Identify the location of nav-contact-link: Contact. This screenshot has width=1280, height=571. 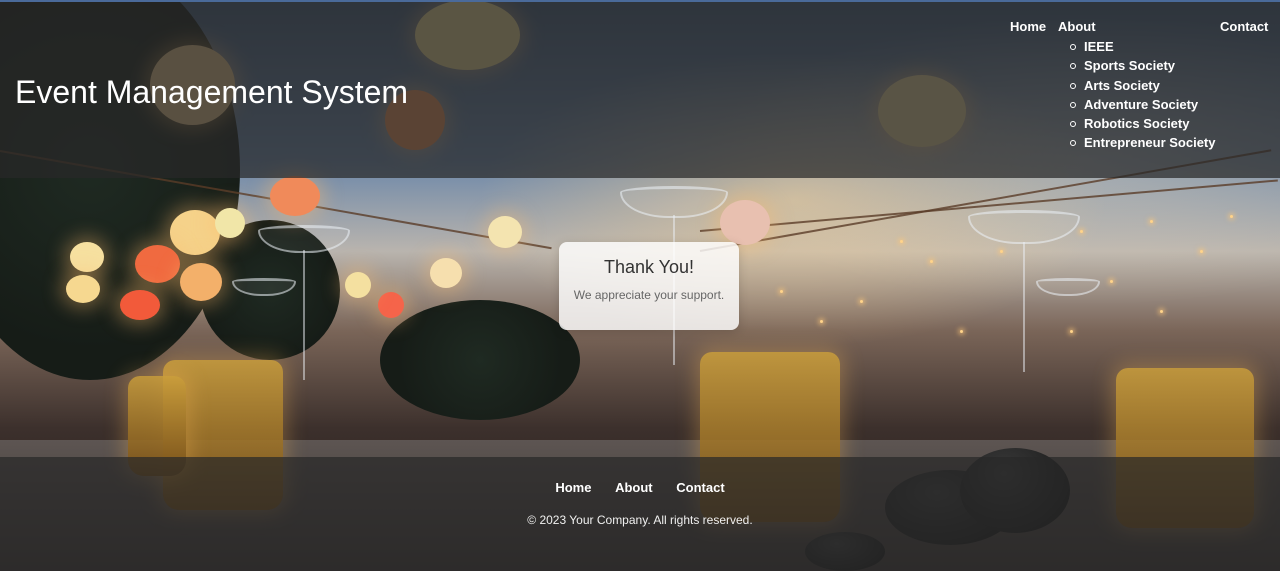
(1244, 26).